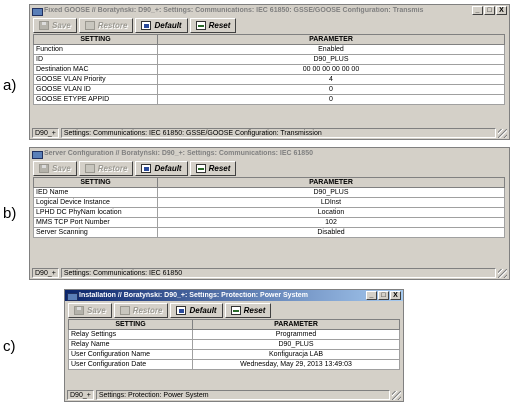 The image size is (512, 407). I want to click on table-row: Function Enabled, so click(269, 49).